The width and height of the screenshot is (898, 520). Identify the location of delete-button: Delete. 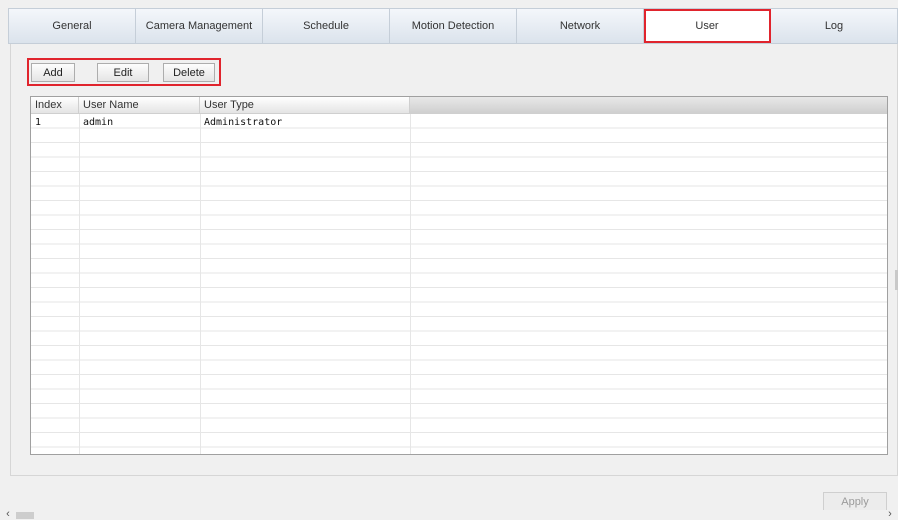
(189, 72).